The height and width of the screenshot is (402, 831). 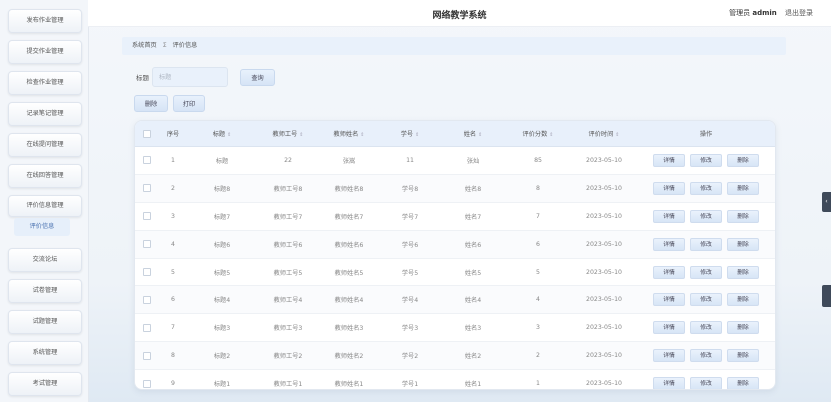 I want to click on table-cell: 学号5, so click(x=410, y=272).